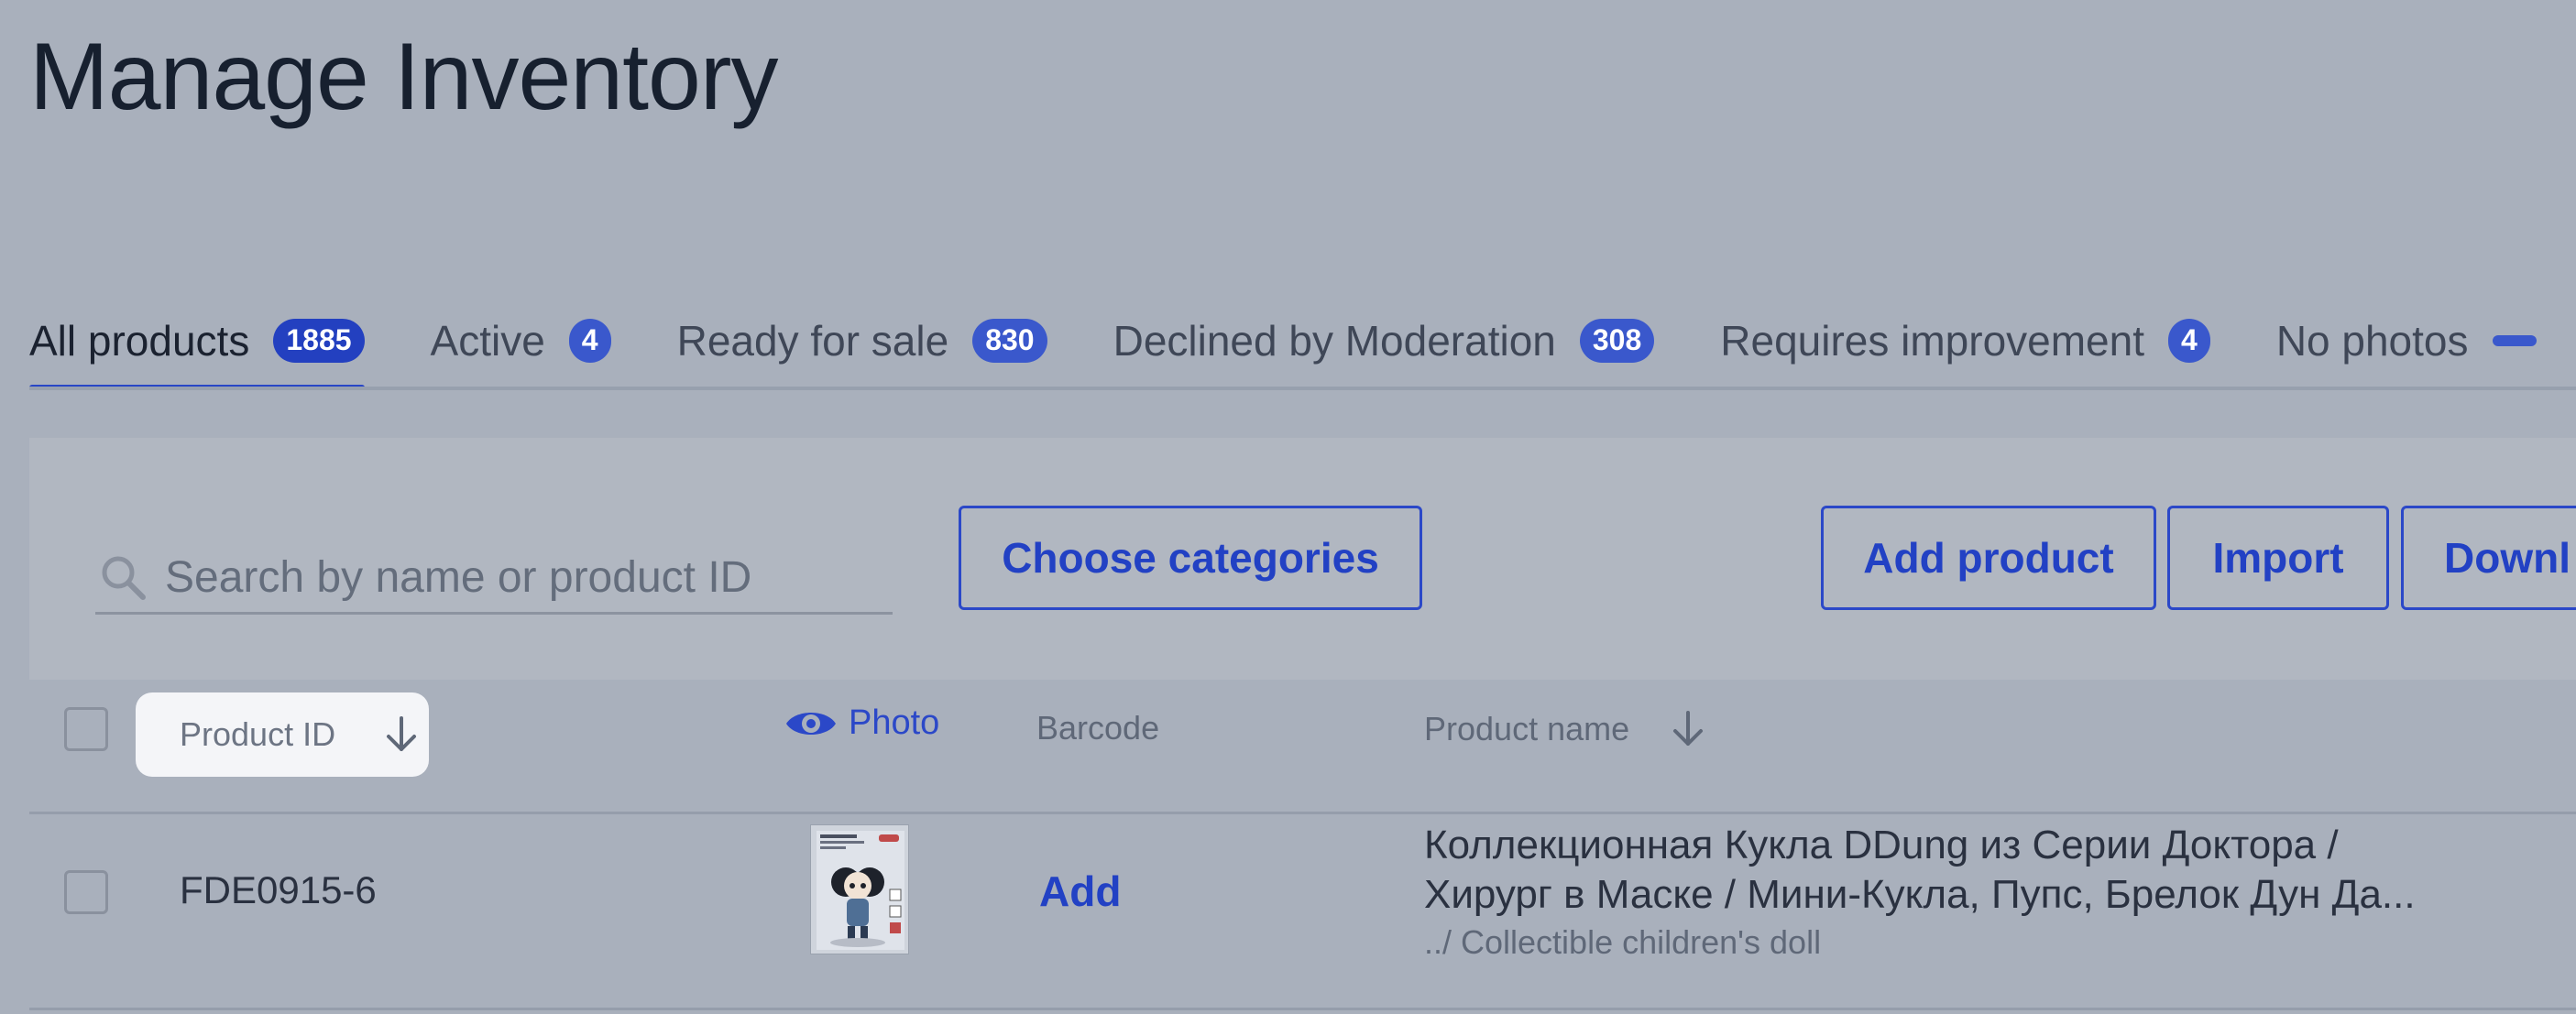  Describe the element at coordinates (404, 77) in the screenshot. I see `page-title: Manage Inventory` at that location.